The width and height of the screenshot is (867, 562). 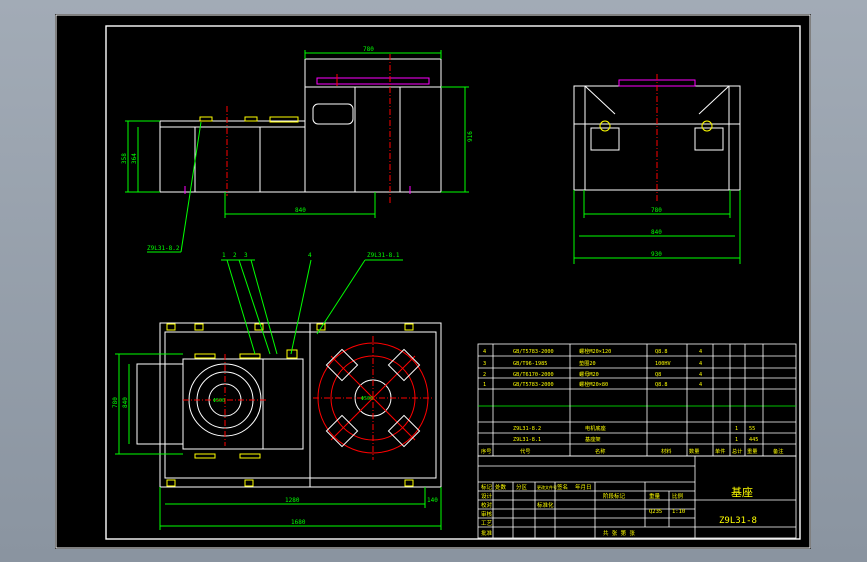 I want to click on dim-front-left-height2: 364, so click(x=134, y=158).